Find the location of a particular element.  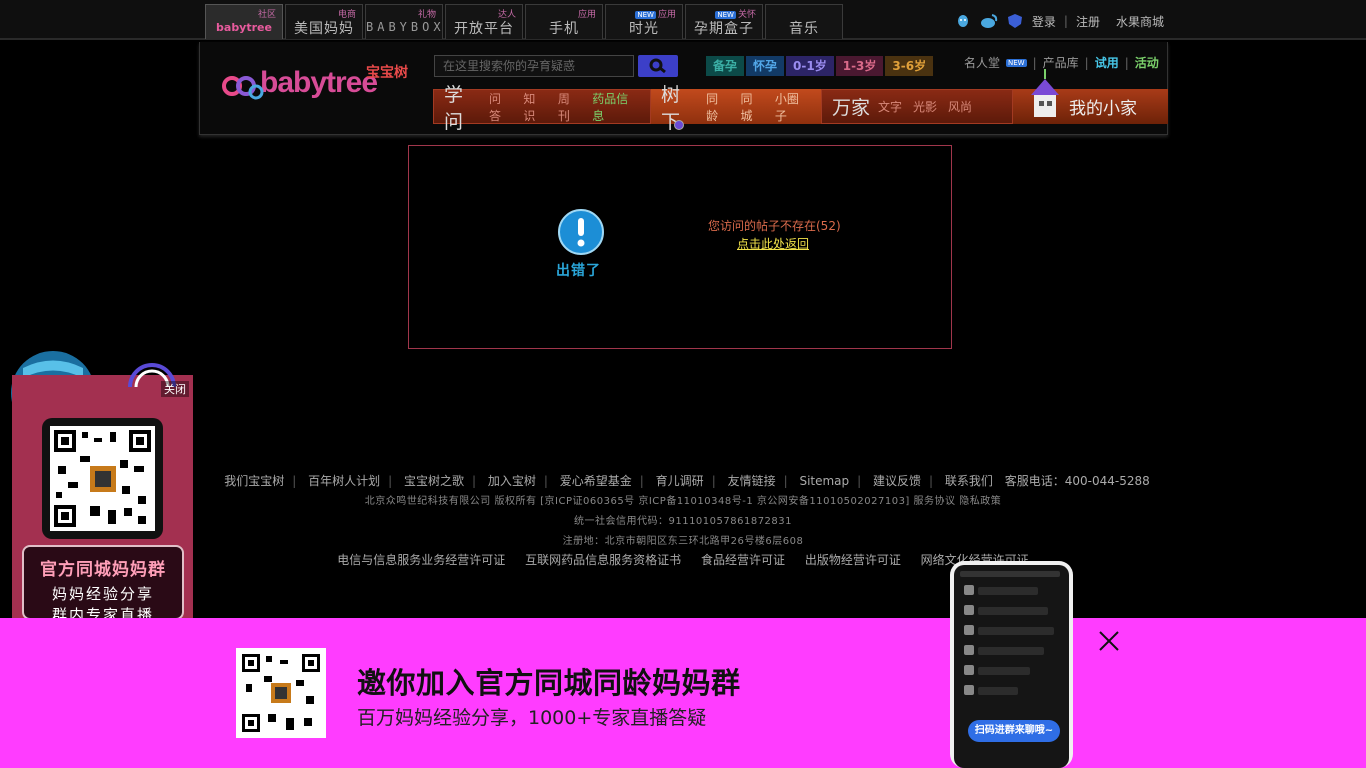

tab-label: BABYBOX is located at coordinates (405, 27).